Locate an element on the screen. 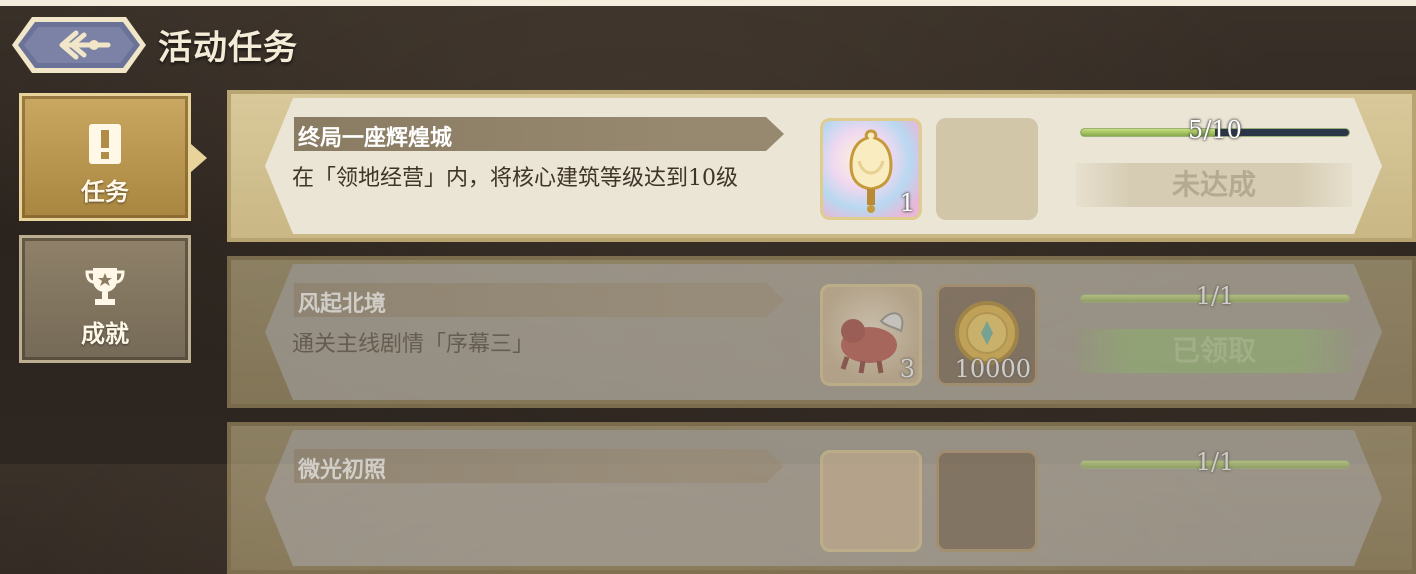 This screenshot has height=574, width=1416. status-incomplete-button: 未达成 is located at coordinates (1214, 185).